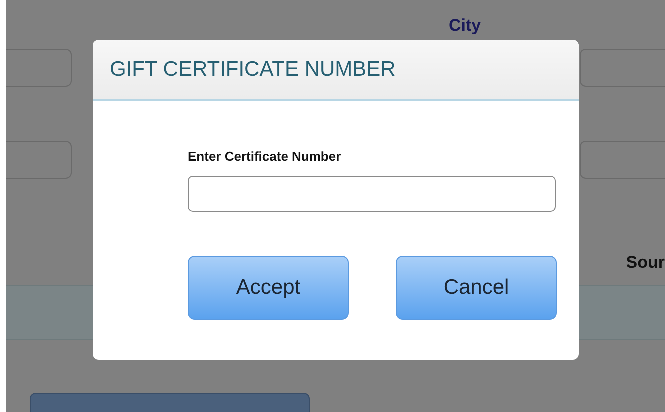 This screenshot has width=665, height=412. I want to click on accept-button: Accept, so click(268, 288).